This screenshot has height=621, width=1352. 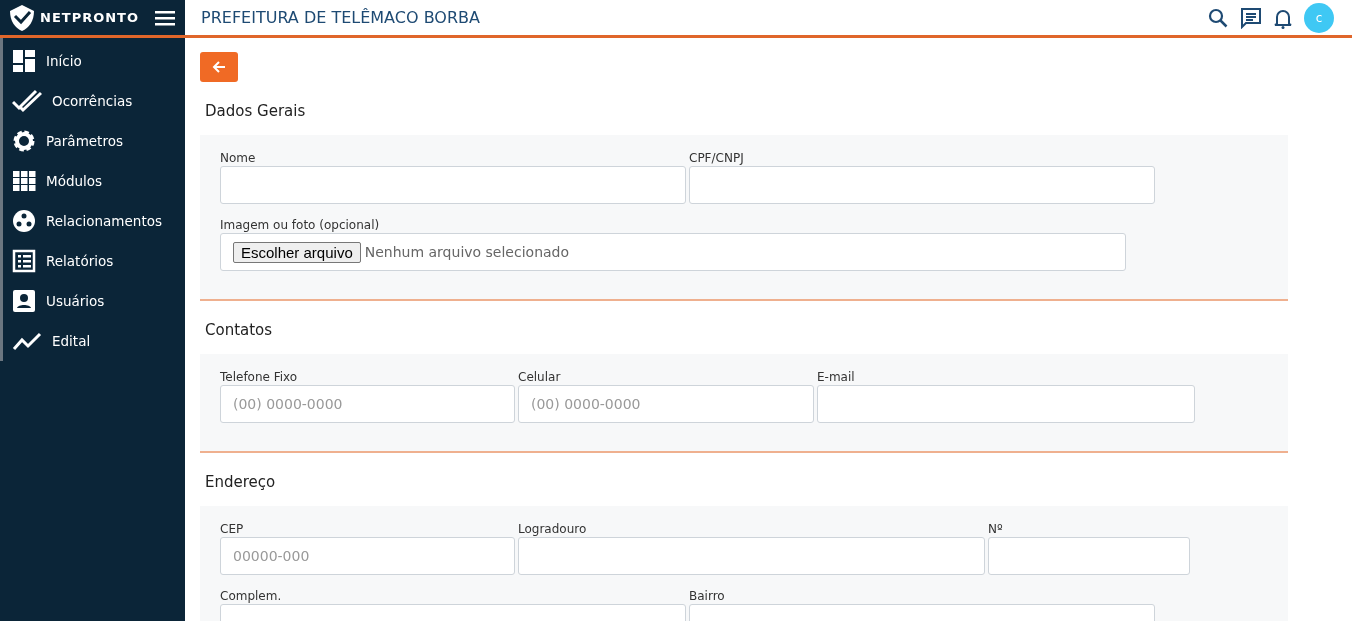 What do you see at coordinates (1218, 17) in the screenshot?
I see `search-icon` at bounding box center [1218, 17].